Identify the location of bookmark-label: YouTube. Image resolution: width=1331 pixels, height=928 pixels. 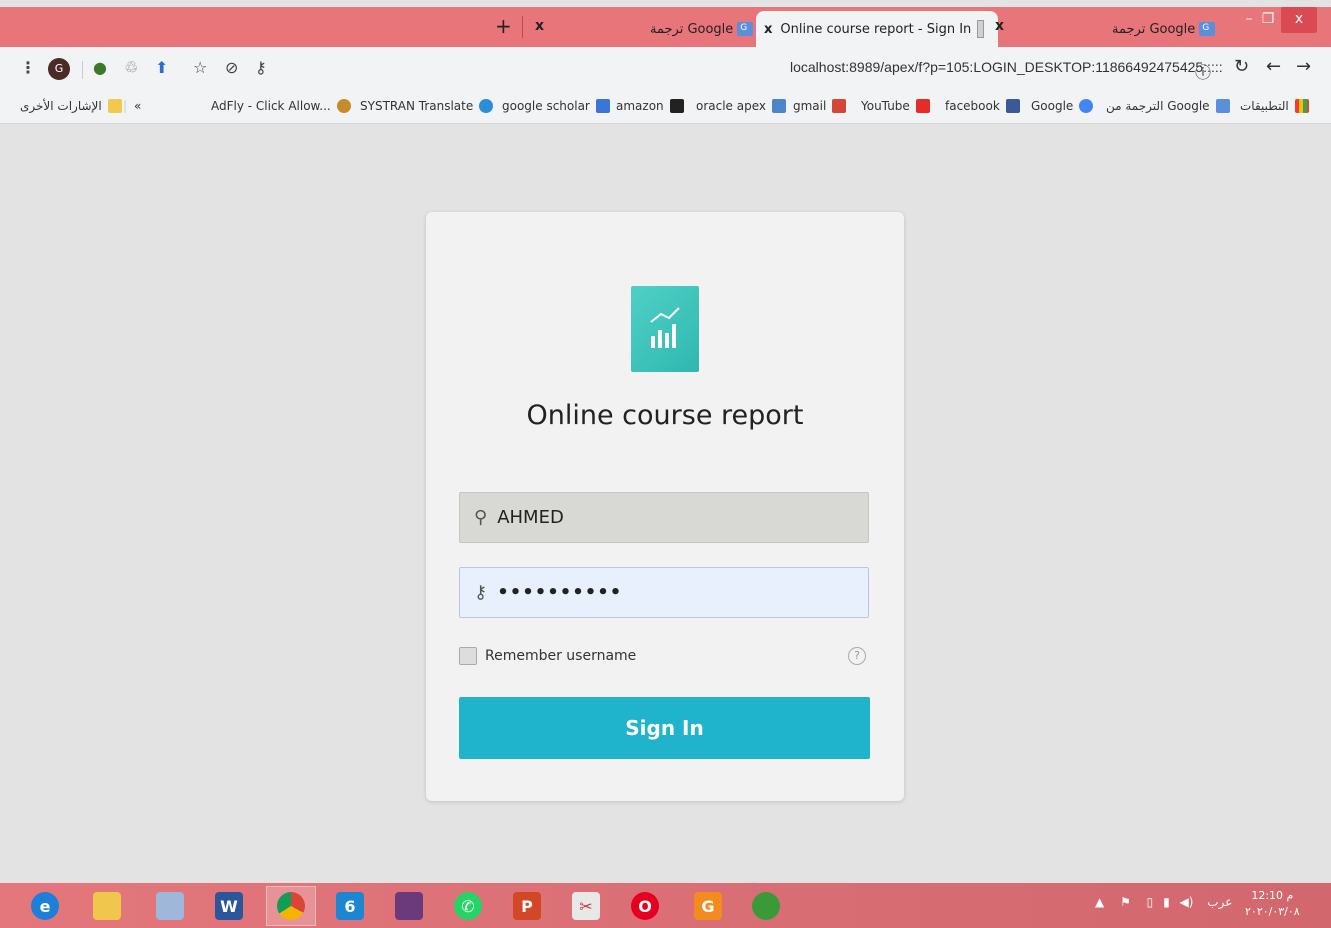
(885, 106).